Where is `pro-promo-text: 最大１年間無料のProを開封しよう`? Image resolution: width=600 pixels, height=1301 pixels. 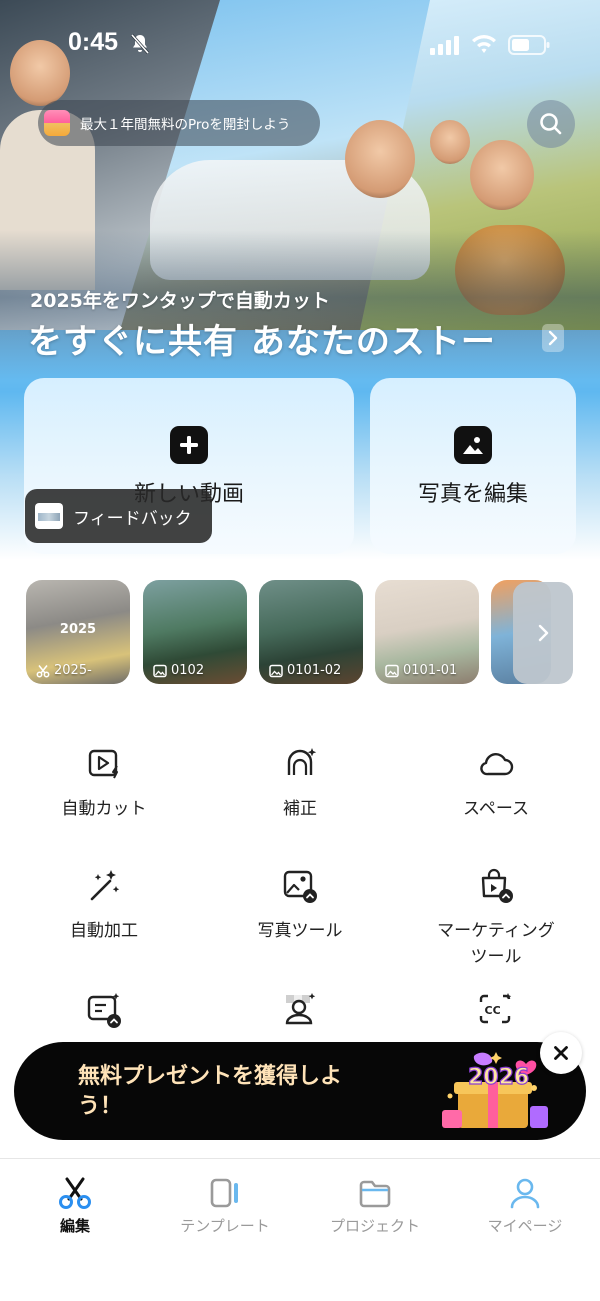 pro-promo-text: 最大１年間無料のProを開封しよう is located at coordinates (185, 125).